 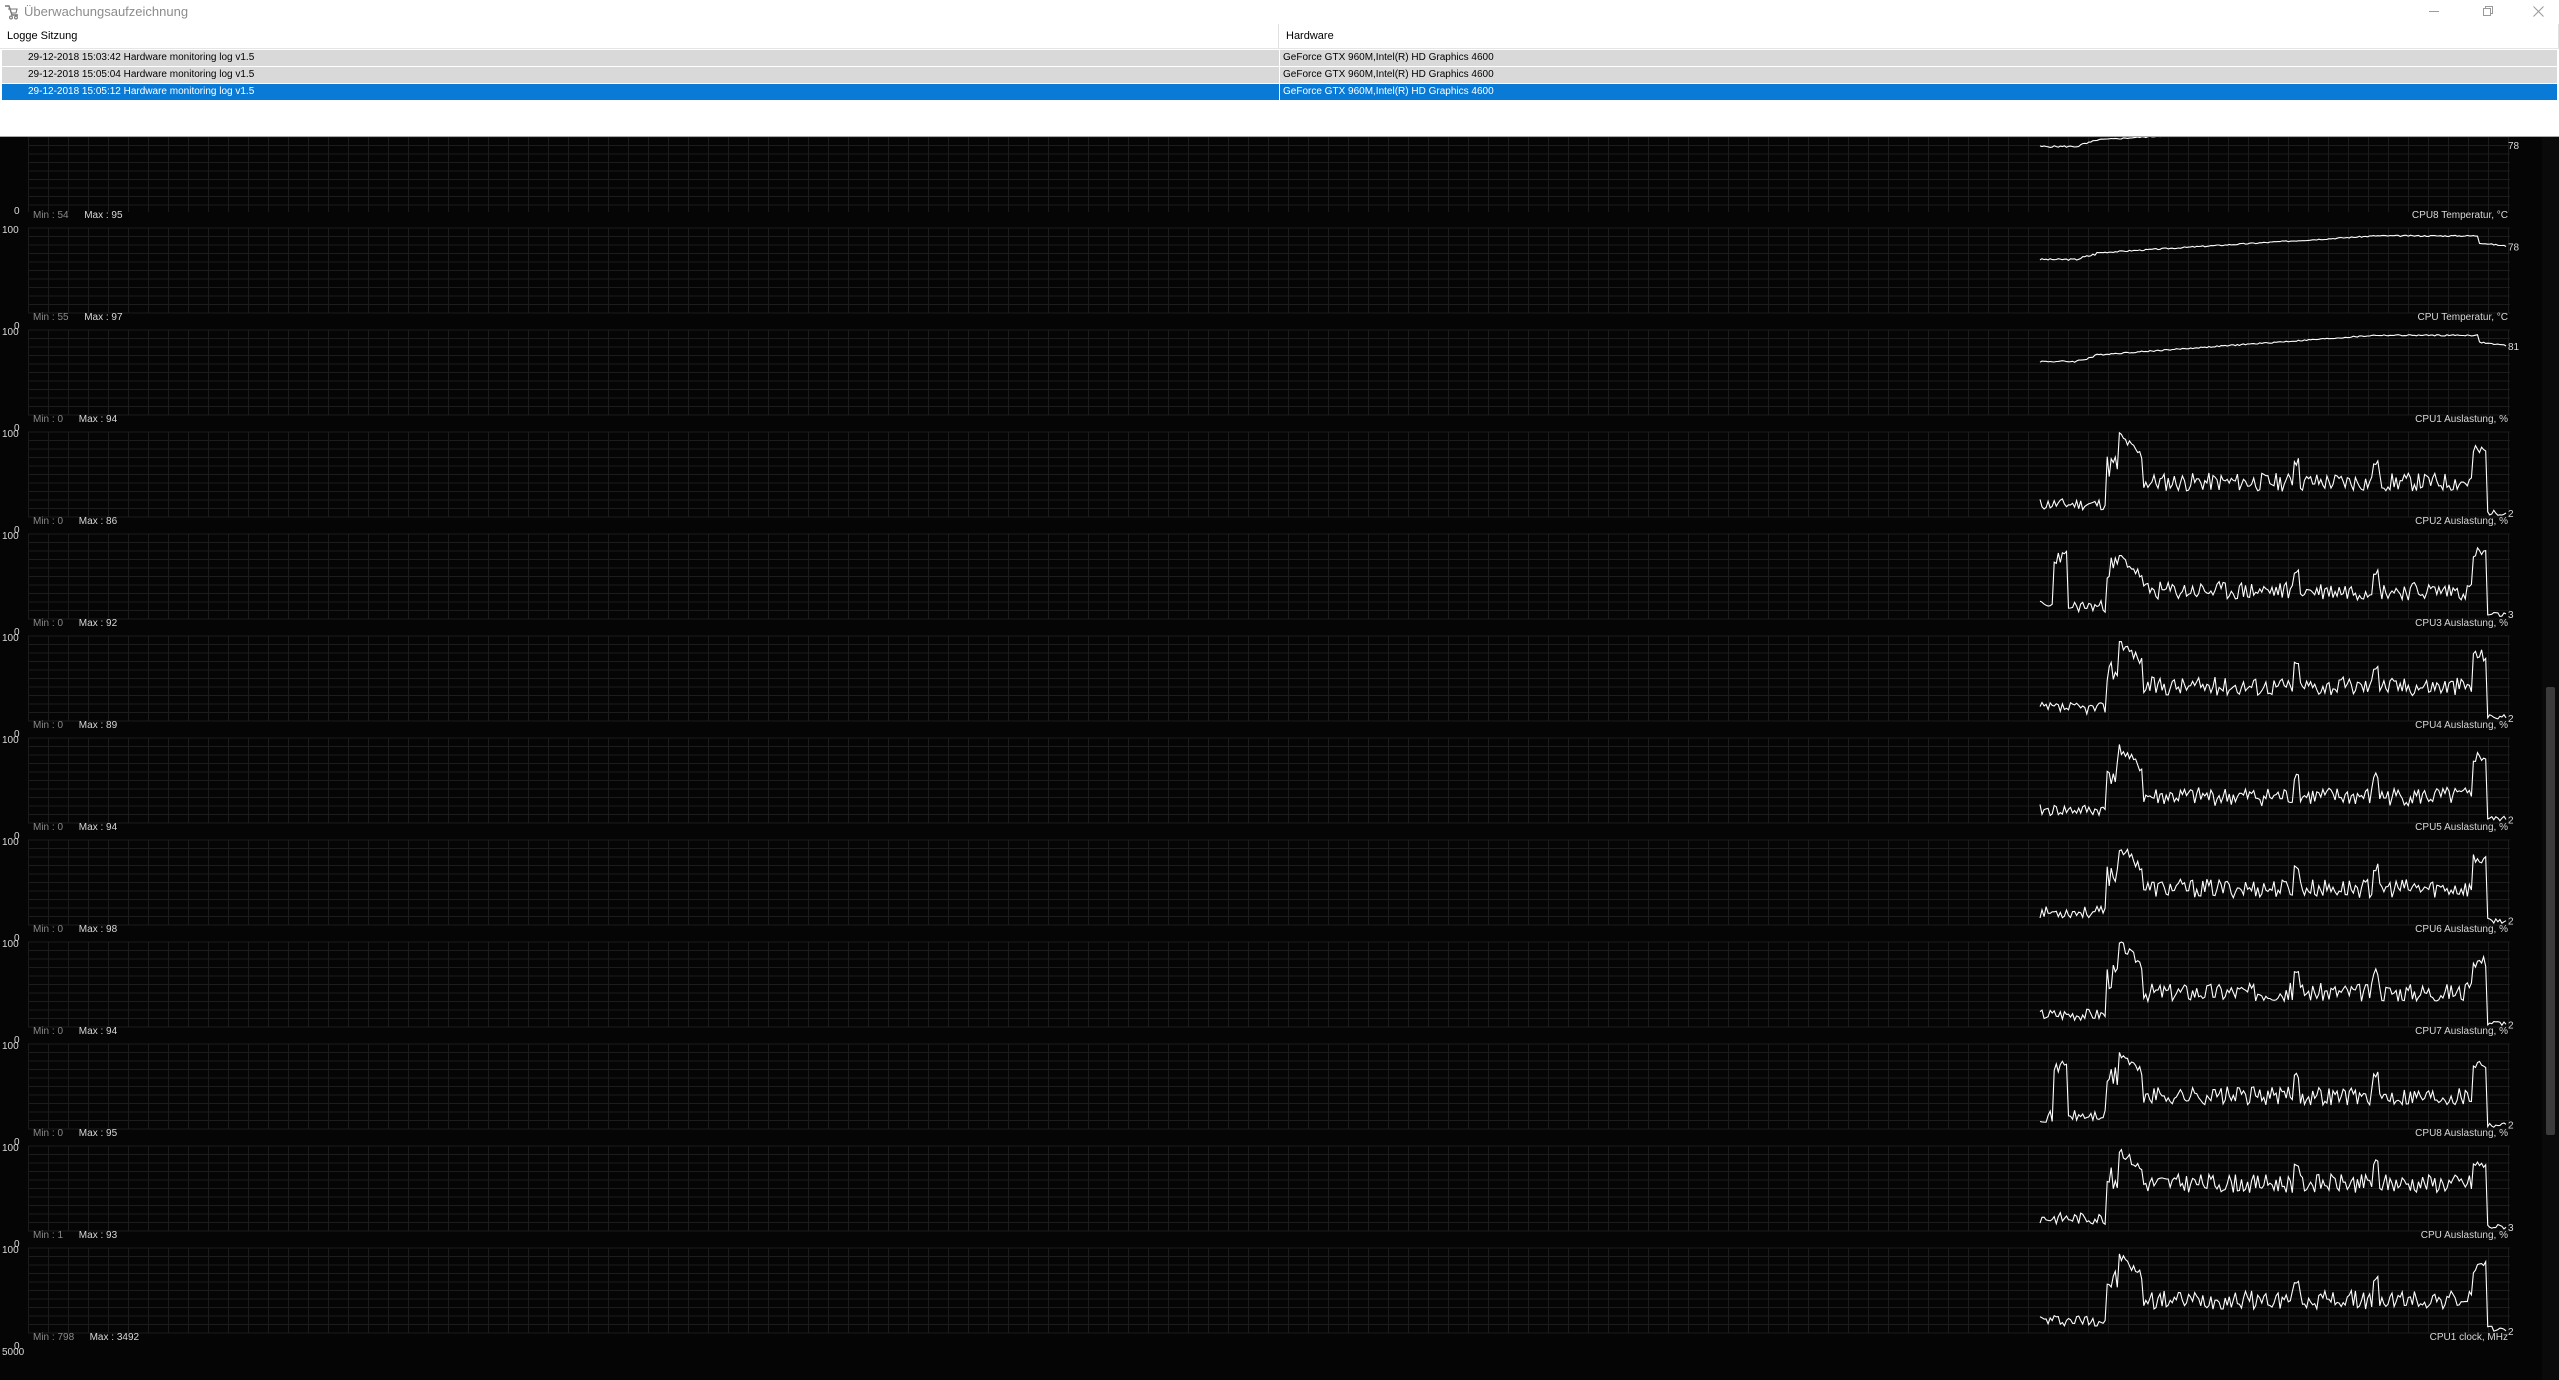 What do you see at coordinates (2550, 911) in the screenshot?
I see `scrollbar-thumb` at bounding box center [2550, 911].